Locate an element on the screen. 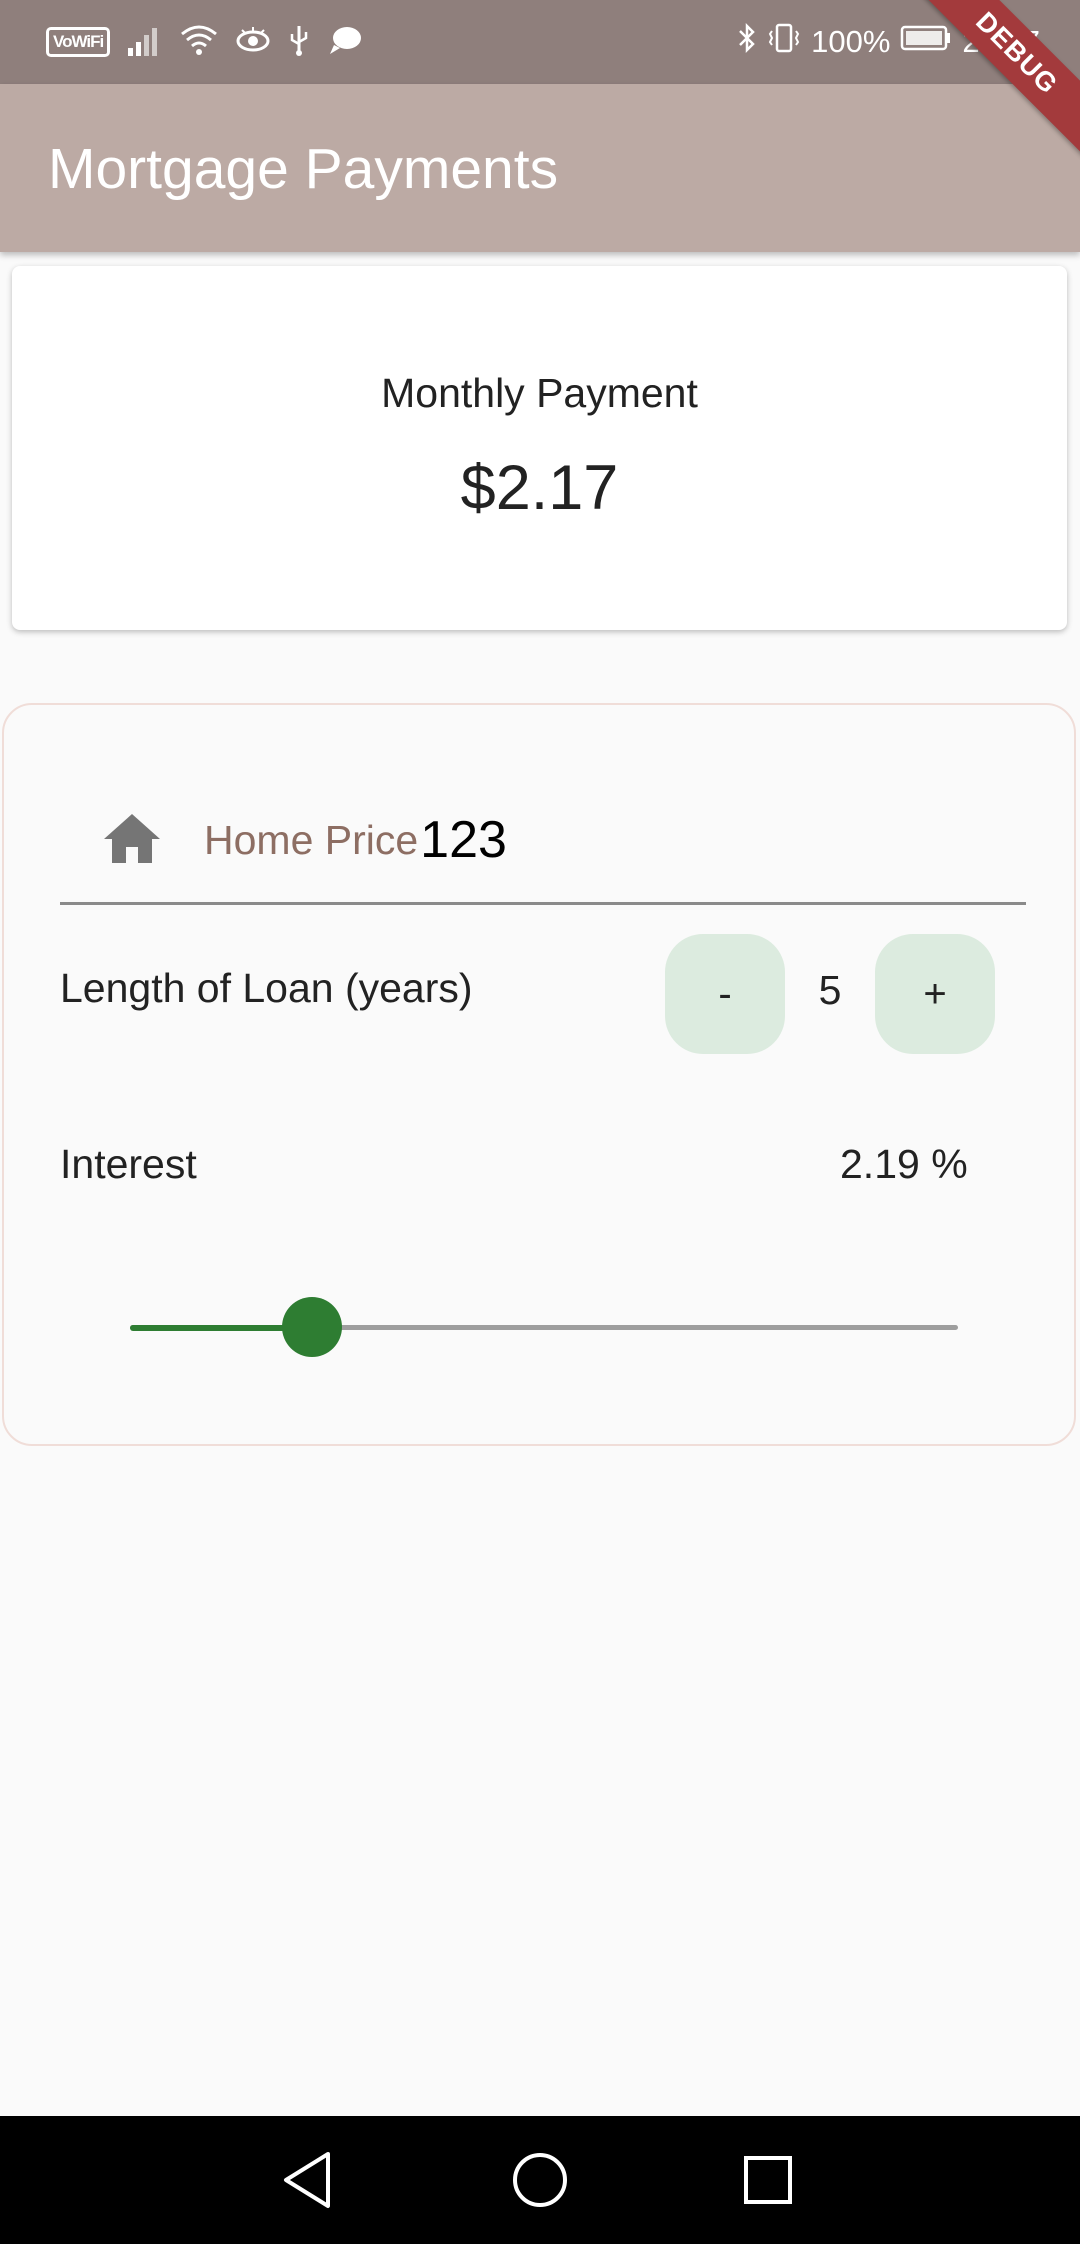 Image resolution: width=1080 pixels, height=2244 pixels. battery-icon is located at coordinates (926, 42).